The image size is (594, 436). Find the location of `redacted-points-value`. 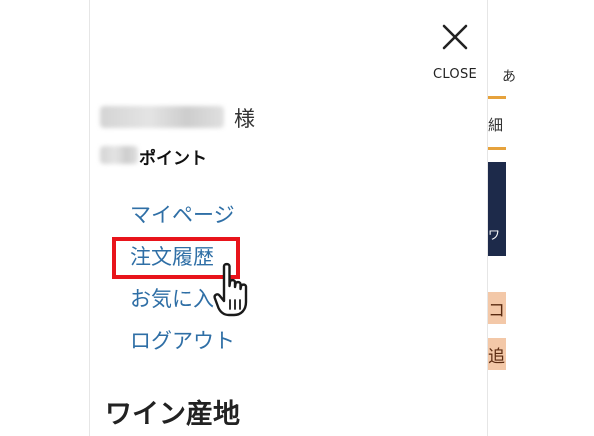

redacted-points-value is located at coordinates (119, 155).